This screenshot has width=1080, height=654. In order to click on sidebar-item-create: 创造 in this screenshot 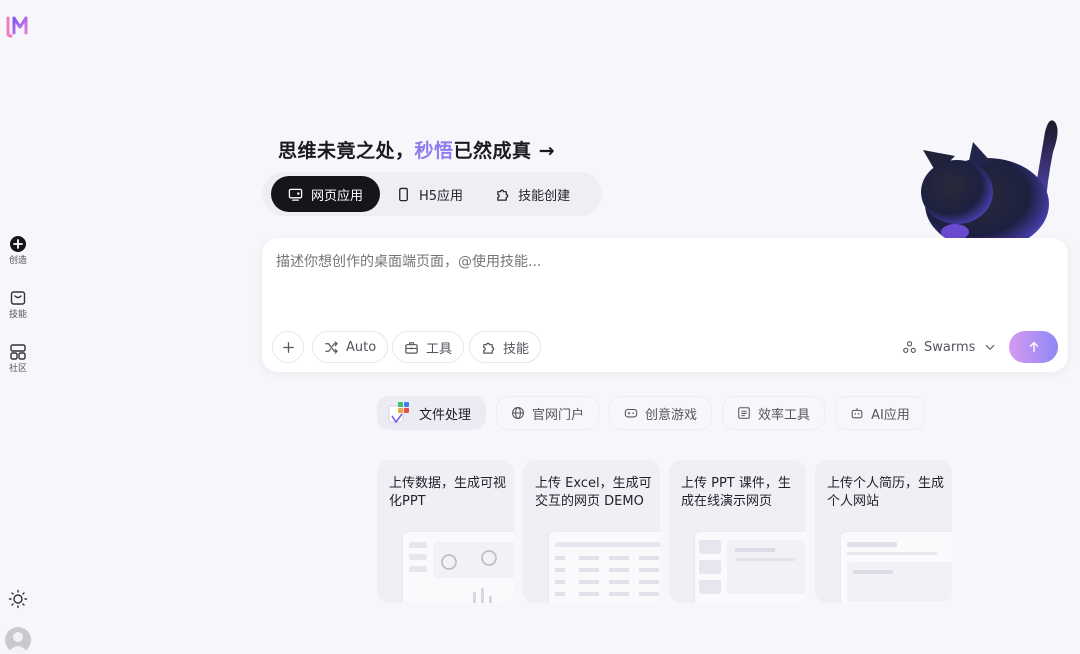, I will do `click(18, 250)`.